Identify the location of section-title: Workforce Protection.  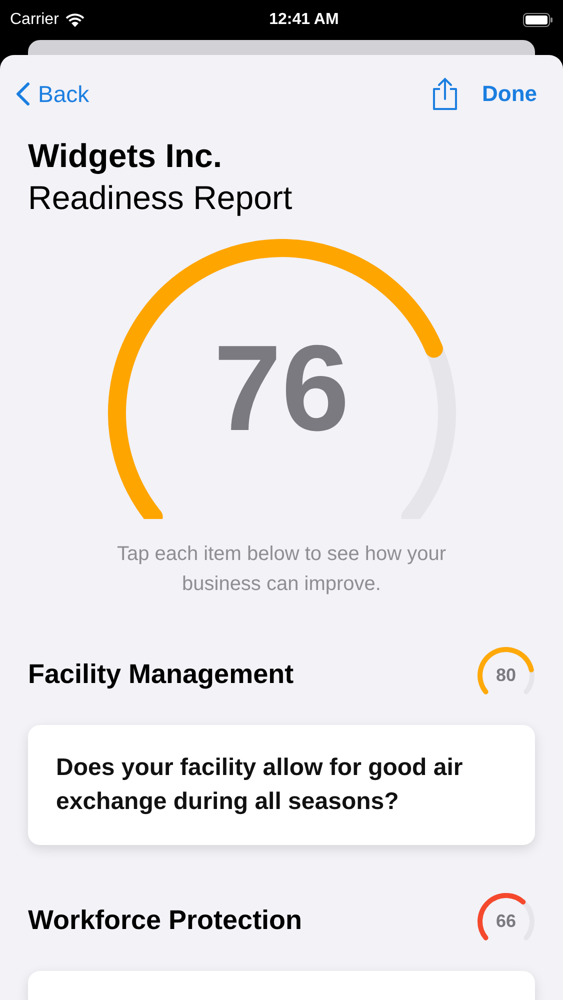
(165, 920).